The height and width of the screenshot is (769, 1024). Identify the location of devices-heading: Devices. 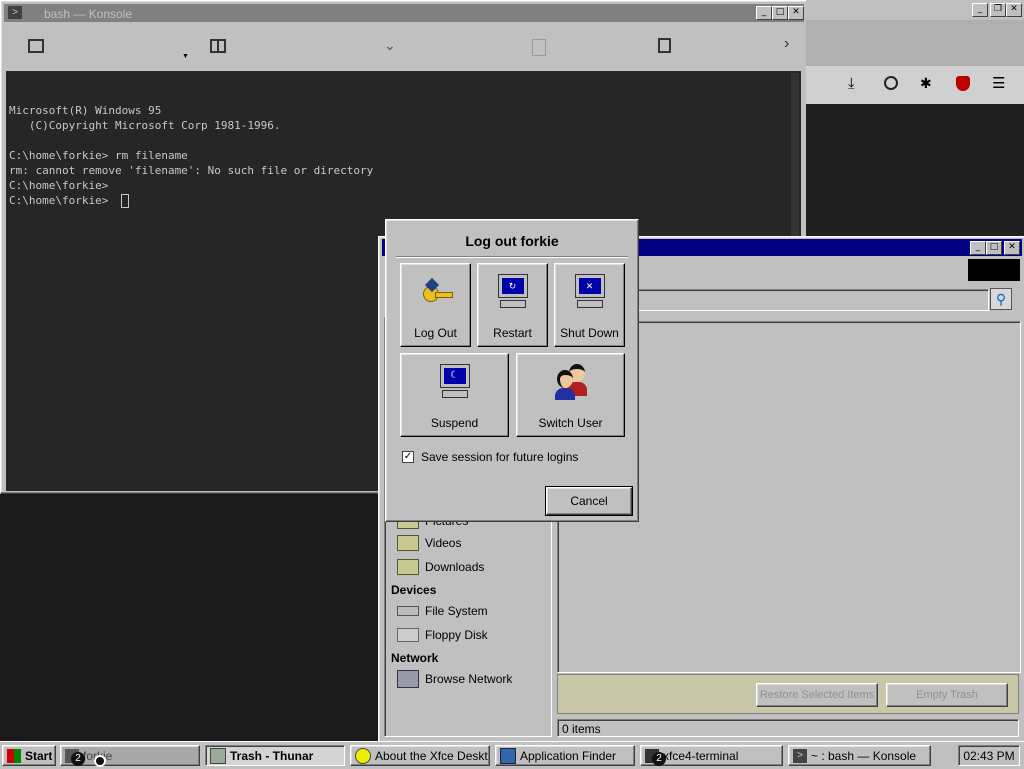
(414, 590).